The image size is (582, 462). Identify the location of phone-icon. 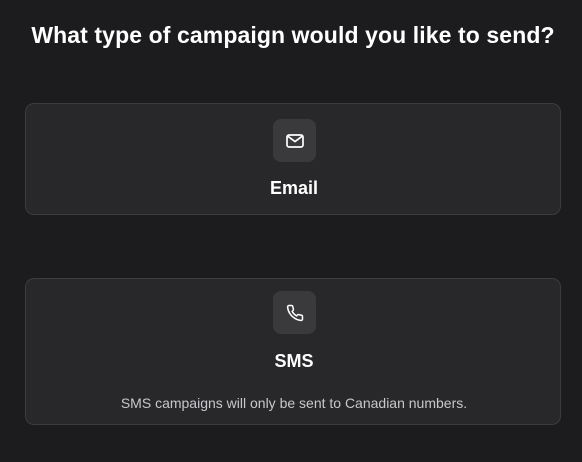
(294, 312).